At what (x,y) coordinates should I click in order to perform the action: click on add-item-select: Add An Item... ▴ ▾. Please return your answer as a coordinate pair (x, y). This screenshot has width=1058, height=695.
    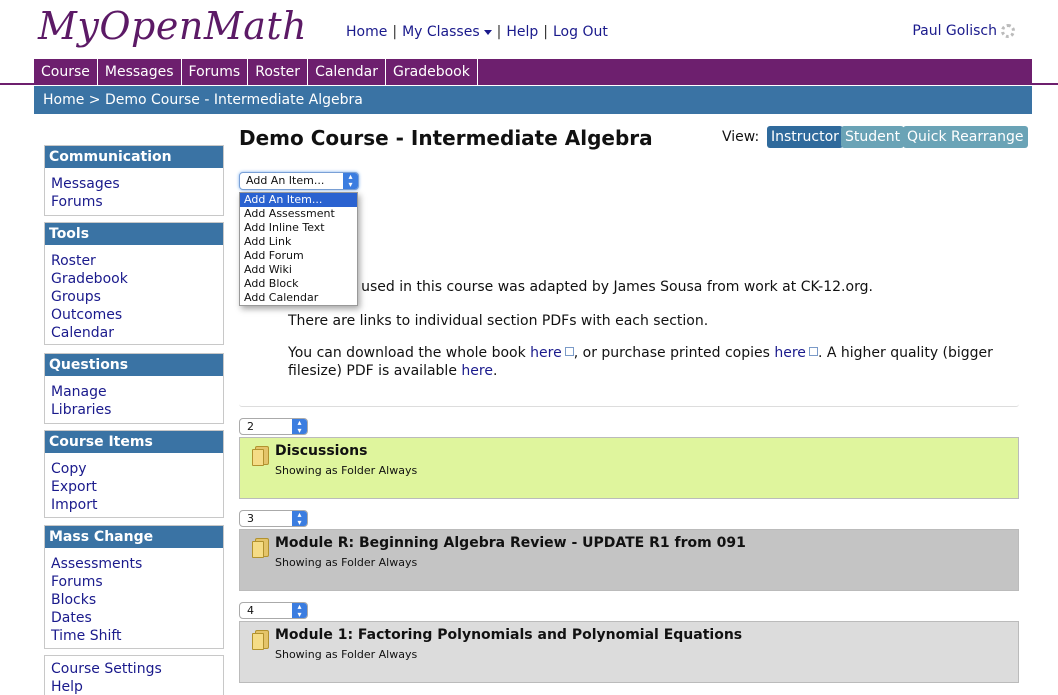
    Looking at the image, I should click on (299, 181).